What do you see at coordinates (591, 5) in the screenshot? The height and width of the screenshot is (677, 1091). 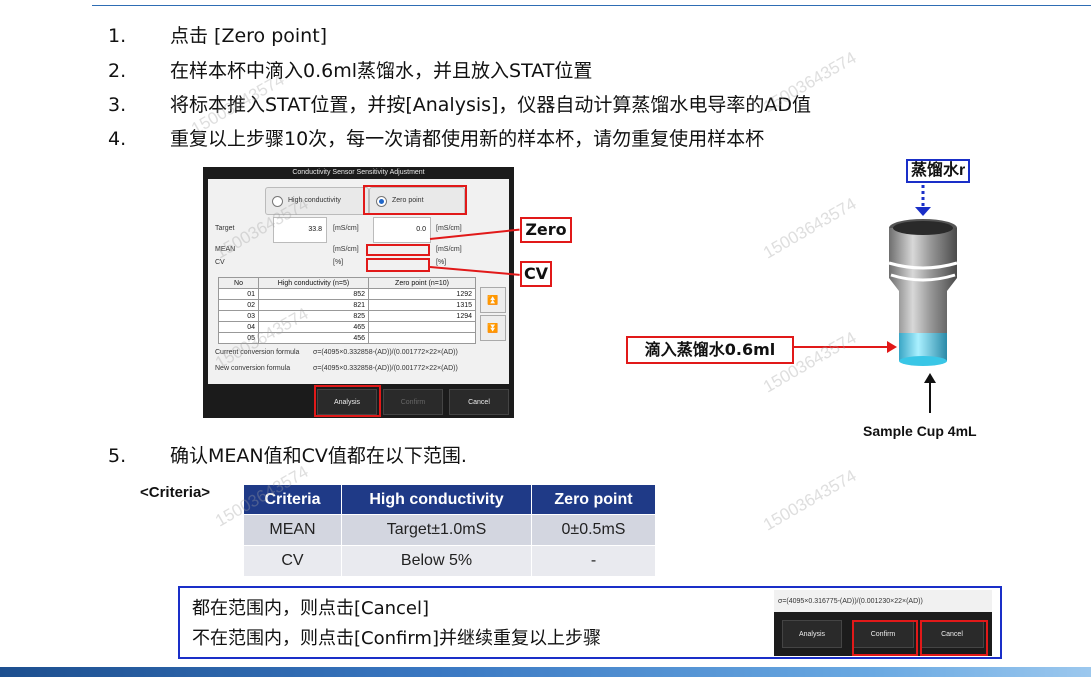 I see `top-rule` at bounding box center [591, 5].